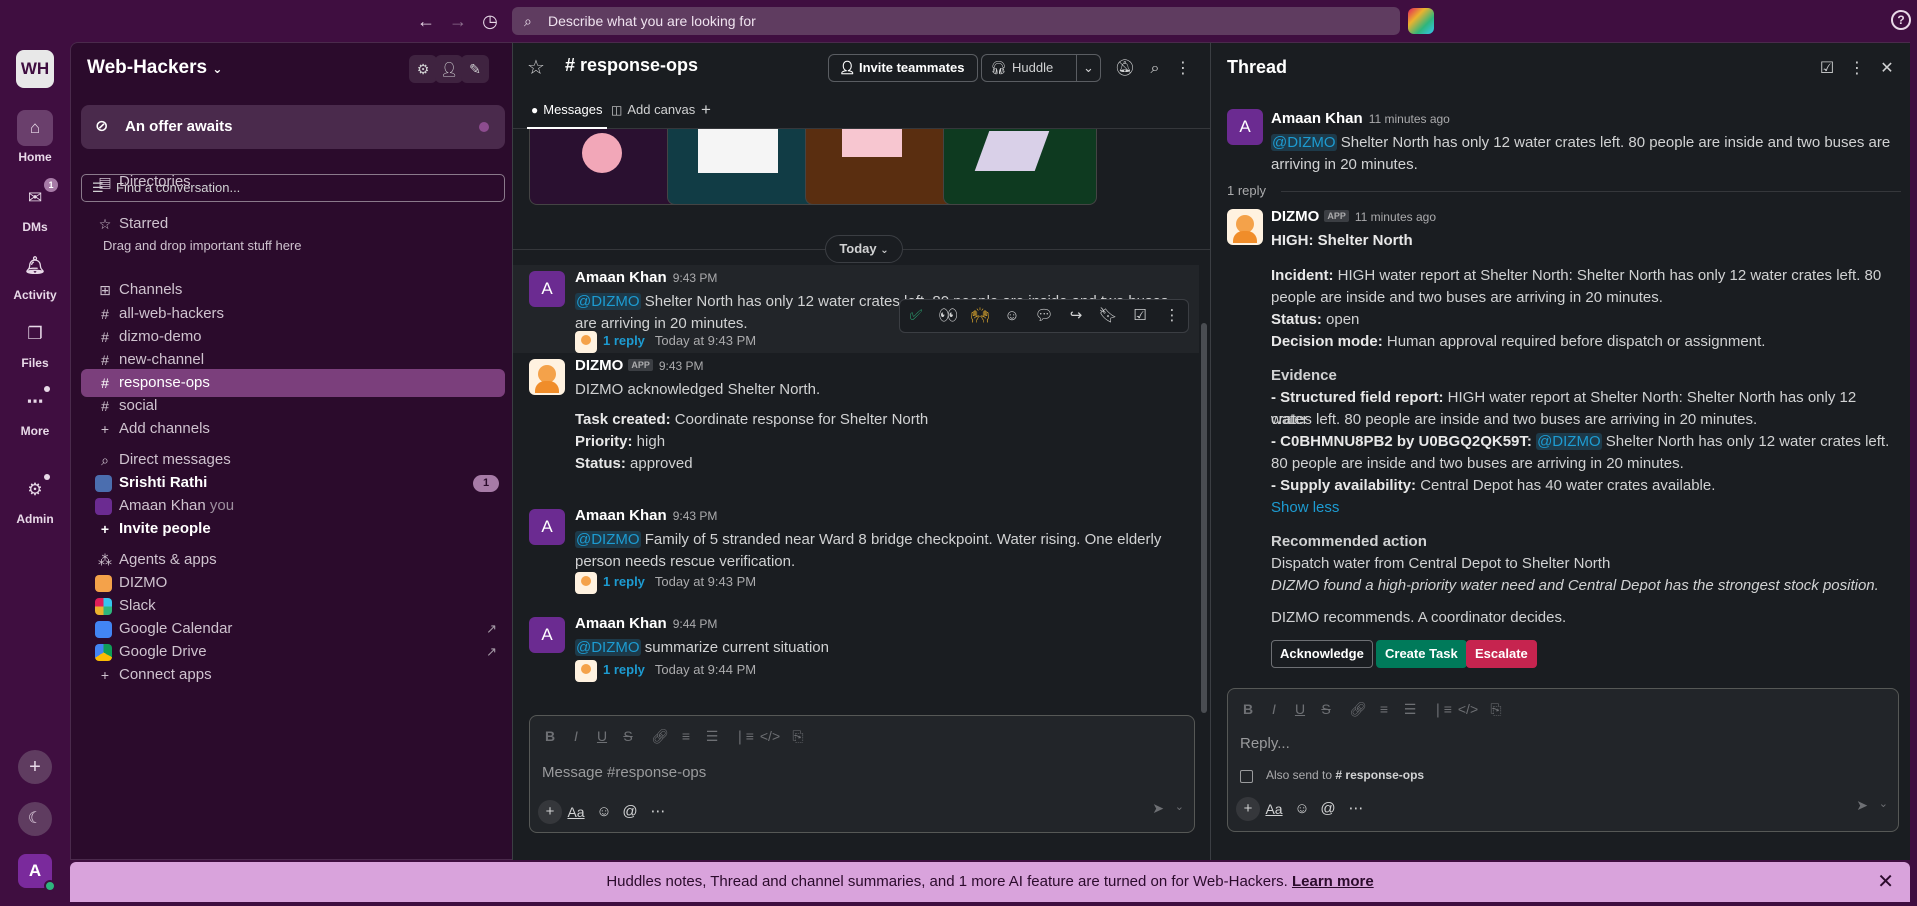  I want to click on add-channels-button: + Add channels, so click(293, 429).